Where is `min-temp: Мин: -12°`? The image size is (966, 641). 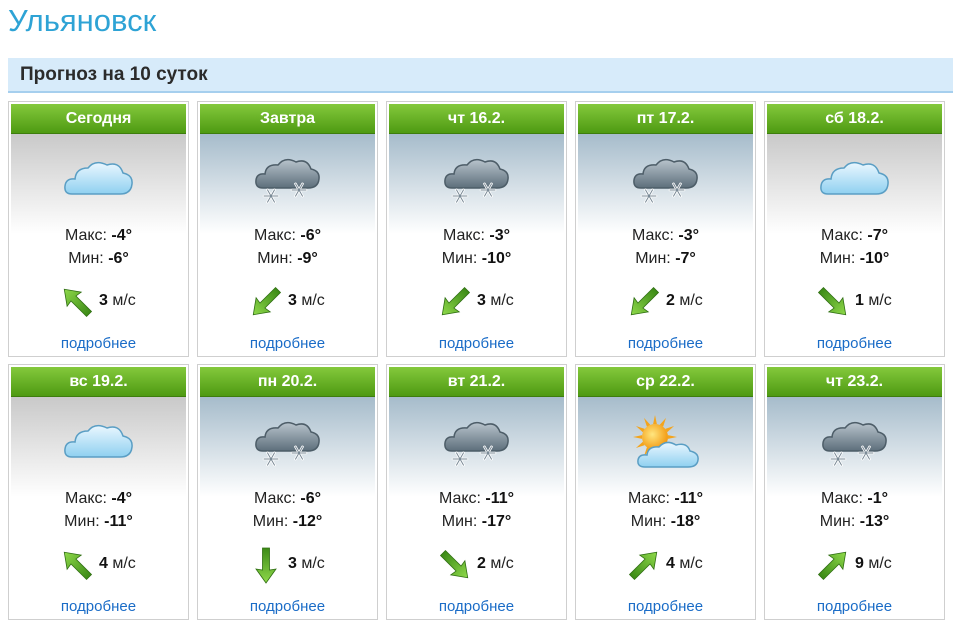 min-temp: Мин: -12° is located at coordinates (287, 521).